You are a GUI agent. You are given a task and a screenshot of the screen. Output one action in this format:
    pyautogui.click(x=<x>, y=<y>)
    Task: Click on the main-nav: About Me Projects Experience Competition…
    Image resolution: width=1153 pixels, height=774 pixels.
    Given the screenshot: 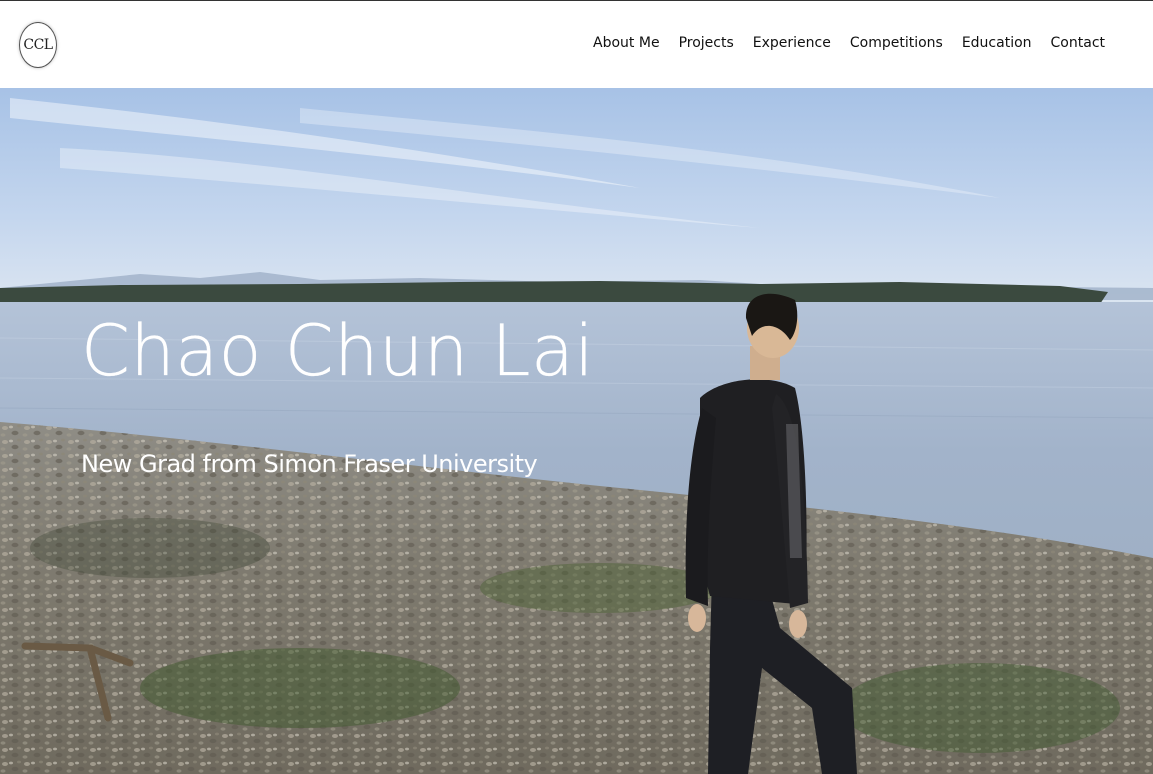 What is the action you would take?
    pyautogui.click(x=849, y=43)
    